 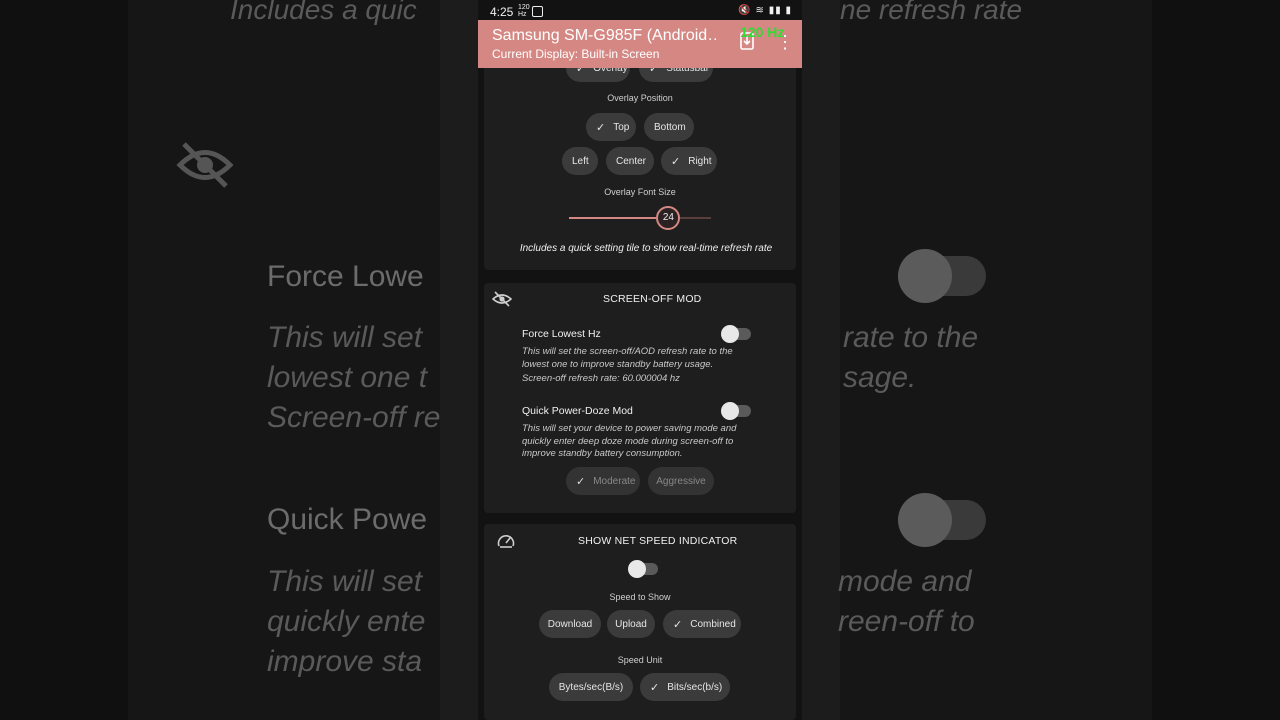 I want to click on net-speed-title: SHOW NET SPEED INDICATOR, so click(x=658, y=541).